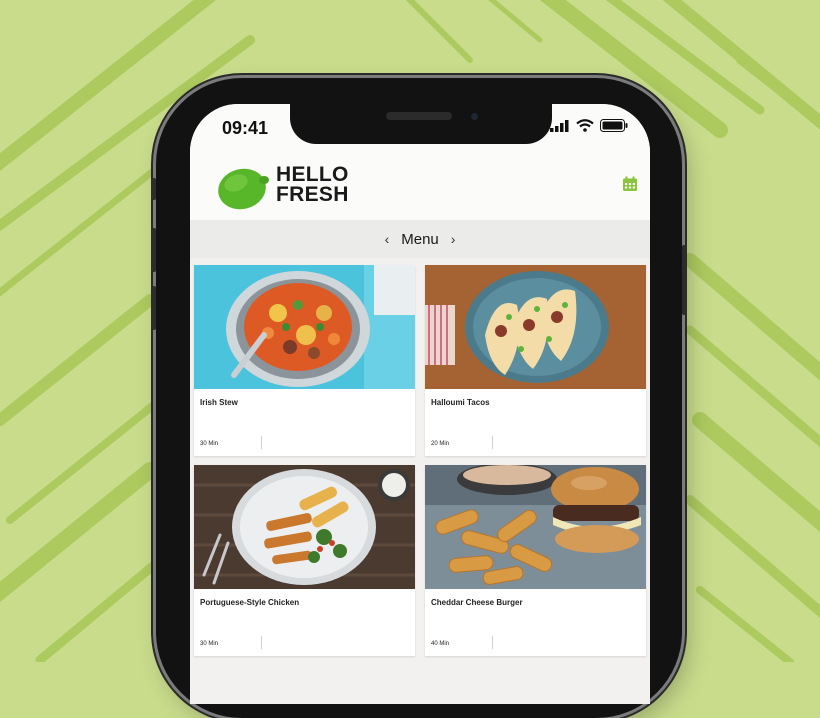 The width and height of the screenshot is (820, 718). Describe the element at coordinates (453, 239) in the screenshot. I see `next-chevron-icon: ›` at that location.